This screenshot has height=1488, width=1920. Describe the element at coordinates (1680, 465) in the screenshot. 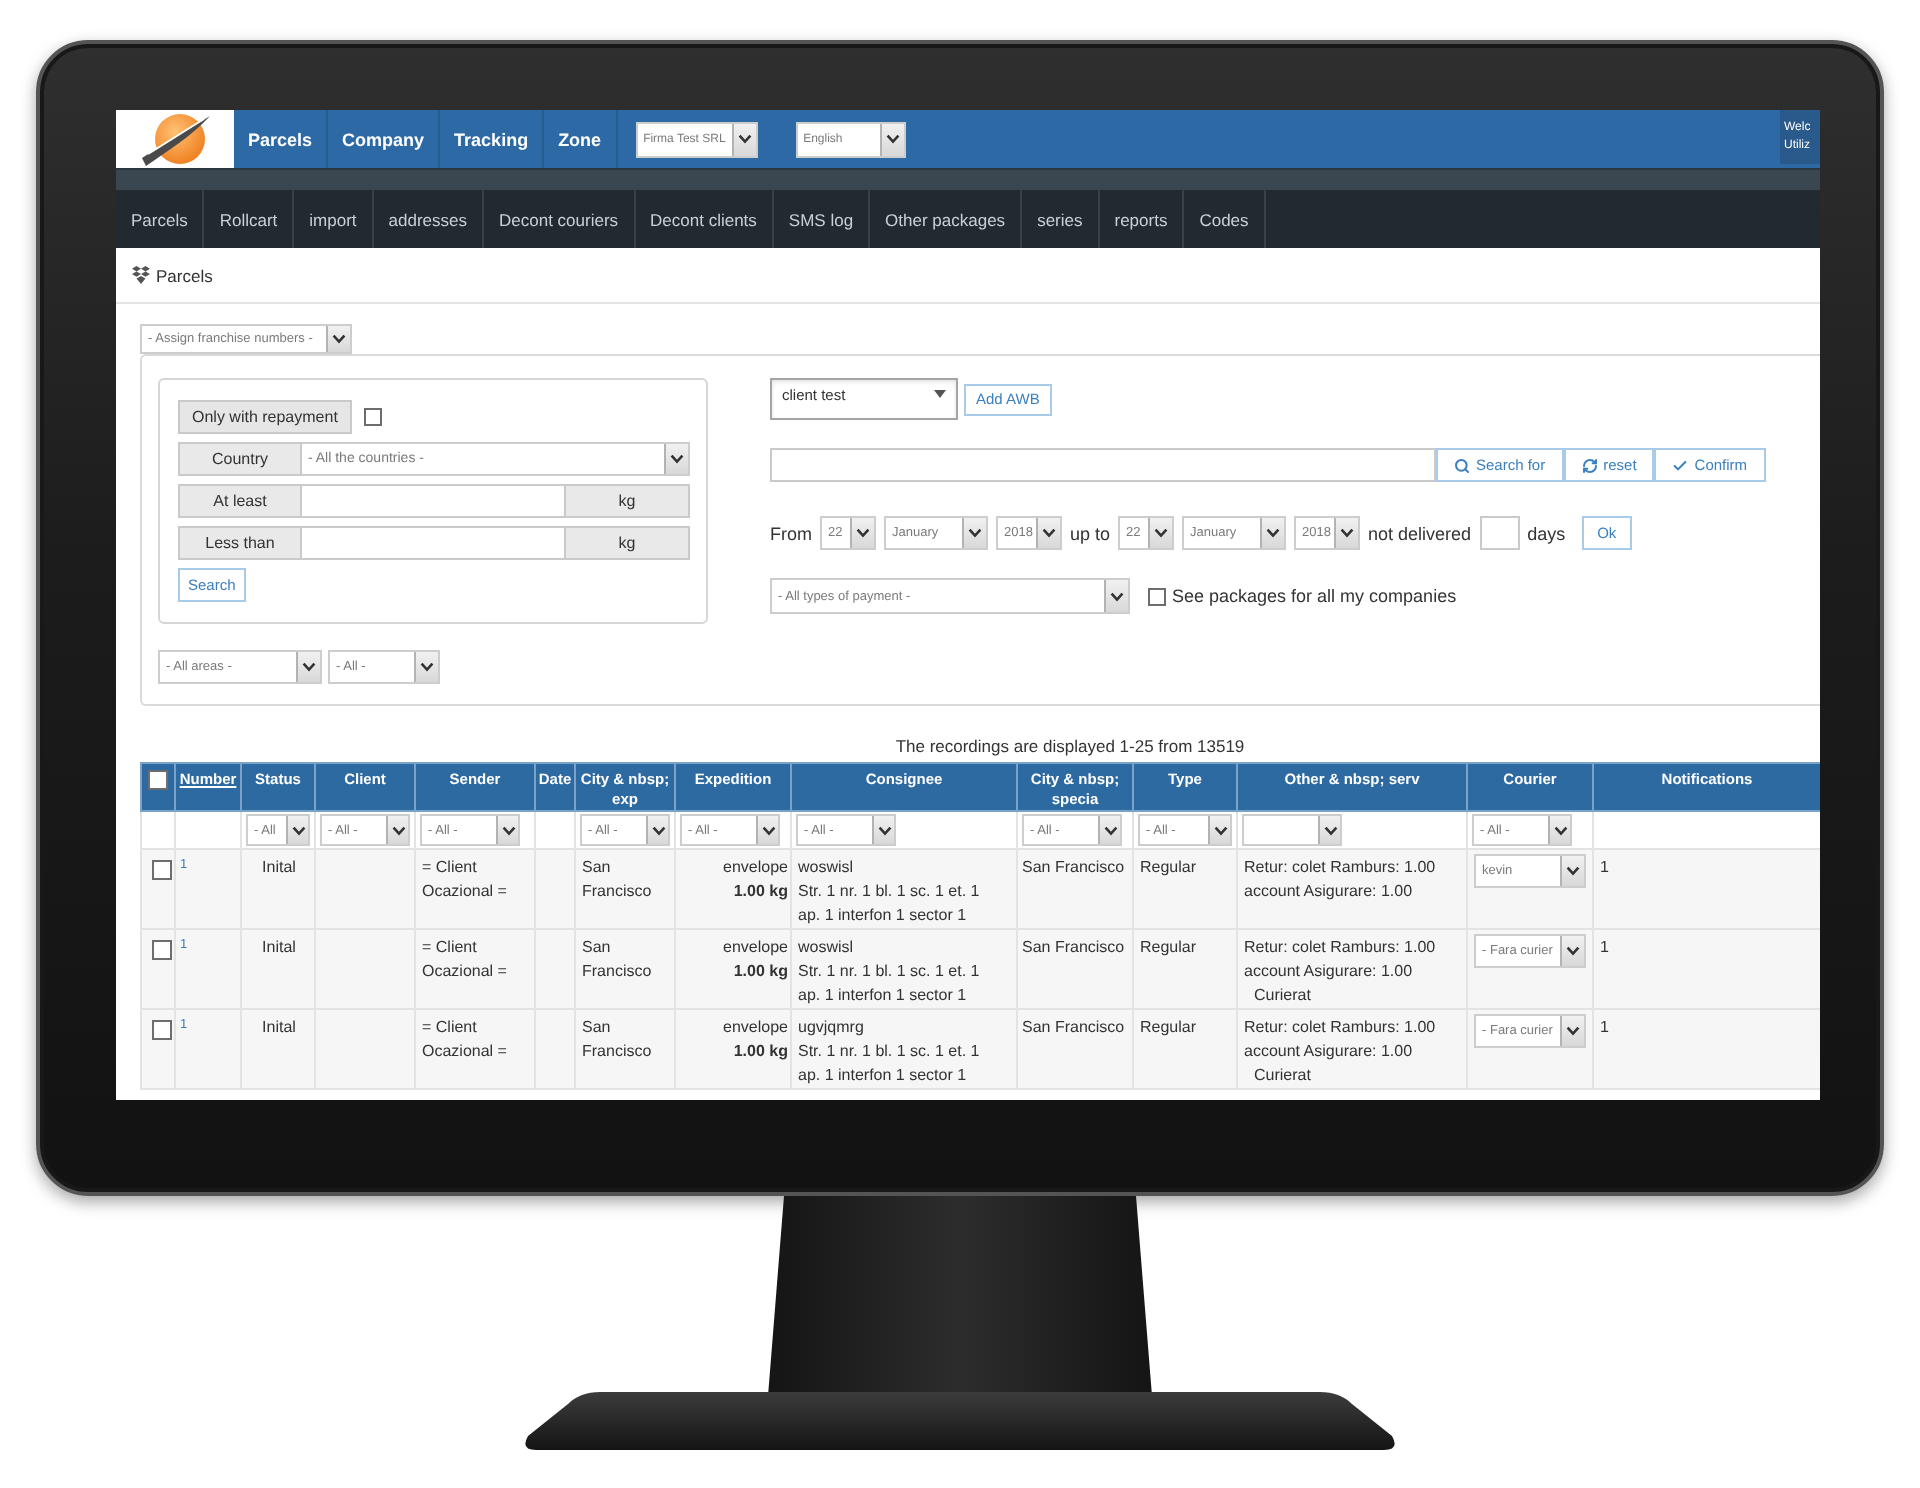

I see `check-icon` at that location.